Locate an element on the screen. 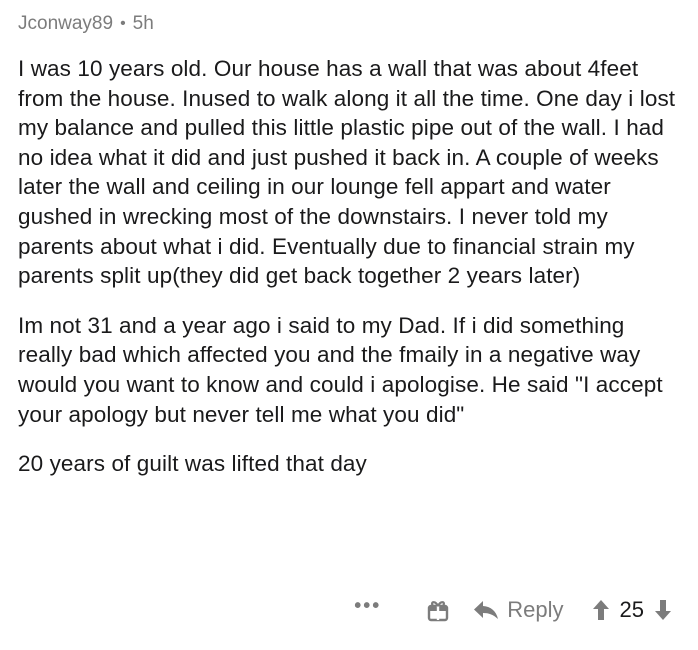 The height and width of the screenshot is (650, 698). more-options-button: ••• is located at coordinates (367, 606).